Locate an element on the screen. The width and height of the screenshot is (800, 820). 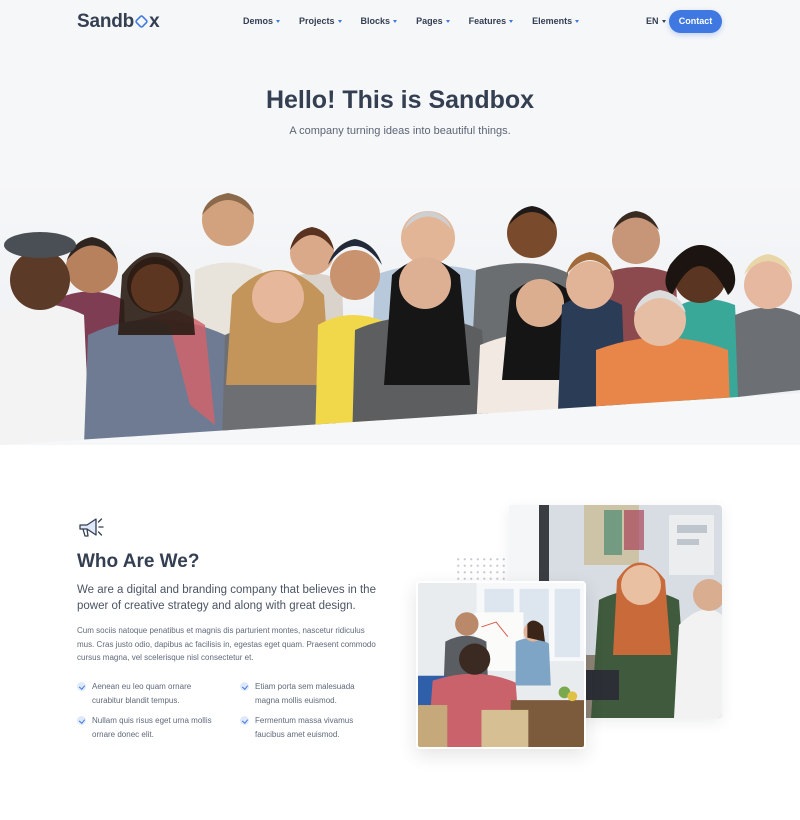
menu-item-label: Projects is located at coordinates (317, 21).